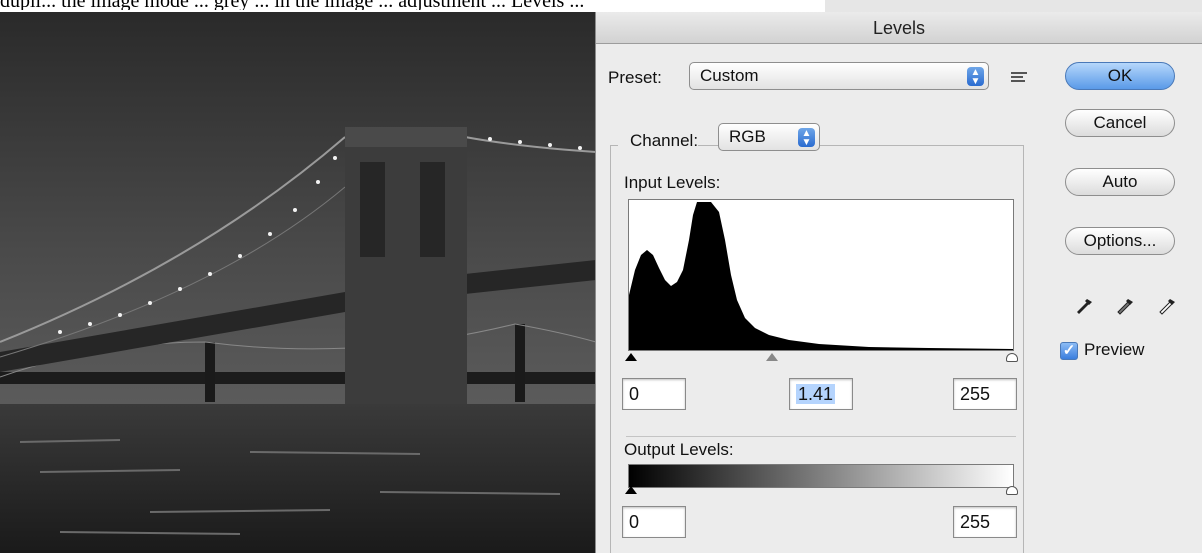 The image size is (1202, 553). What do you see at coordinates (631, 490) in the screenshot?
I see `output-black-slider` at bounding box center [631, 490].